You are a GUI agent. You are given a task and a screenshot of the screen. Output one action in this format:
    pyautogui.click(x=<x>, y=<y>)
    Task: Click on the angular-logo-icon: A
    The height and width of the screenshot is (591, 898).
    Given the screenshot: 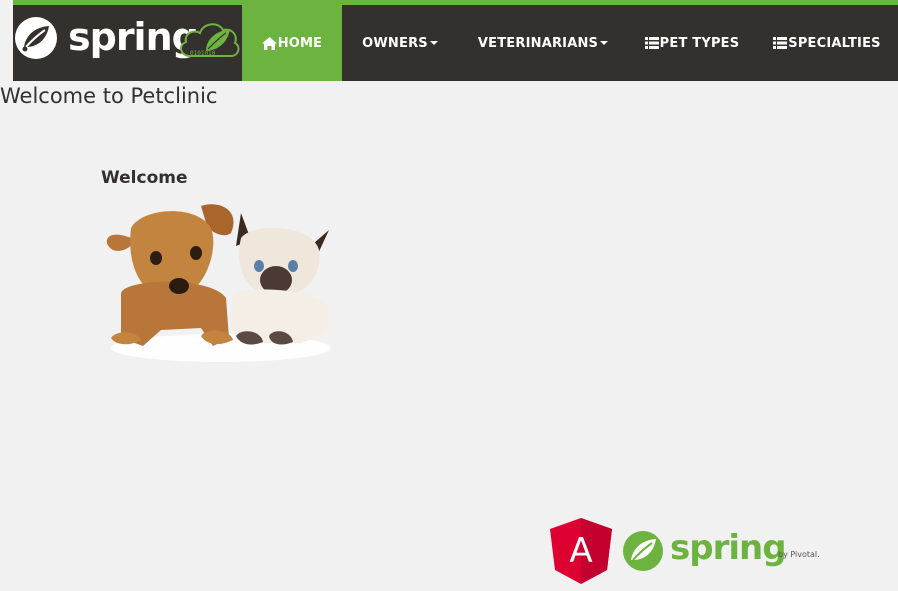 What is the action you would take?
    pyautogui.click(x=581, y=551)
    